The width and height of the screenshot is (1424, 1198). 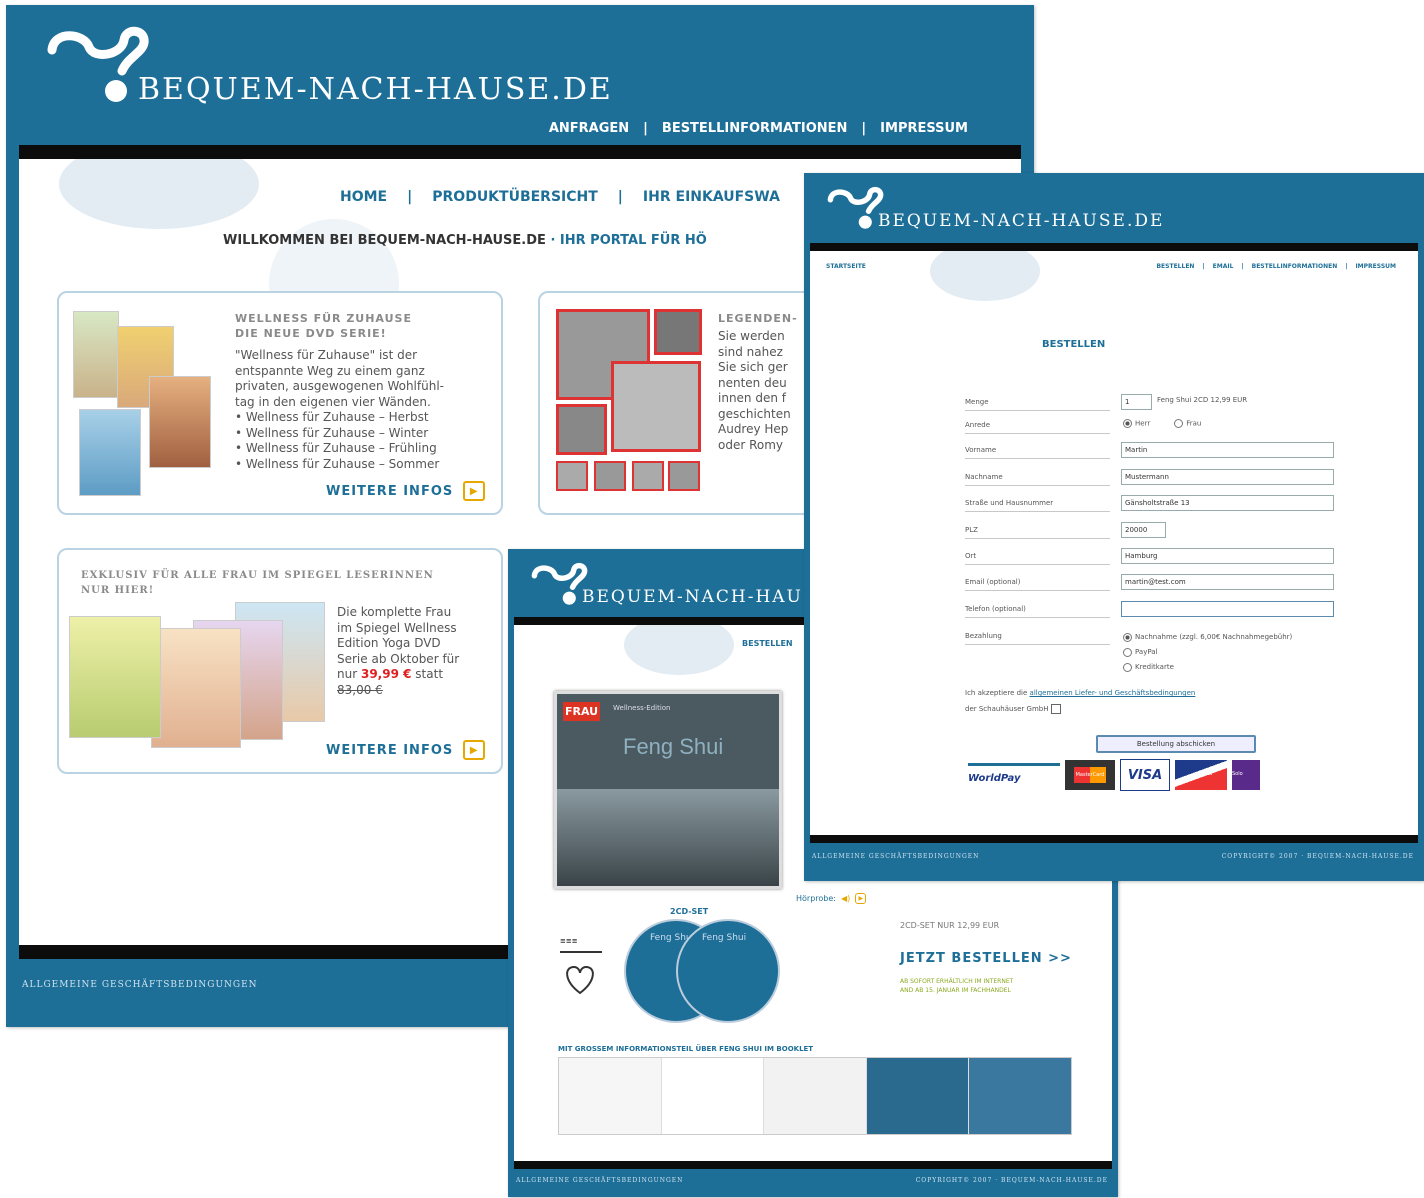 I want to click on cd-cover-image: FRAU Wellness-Edition Feng Shui, so click(x=668, y=790).